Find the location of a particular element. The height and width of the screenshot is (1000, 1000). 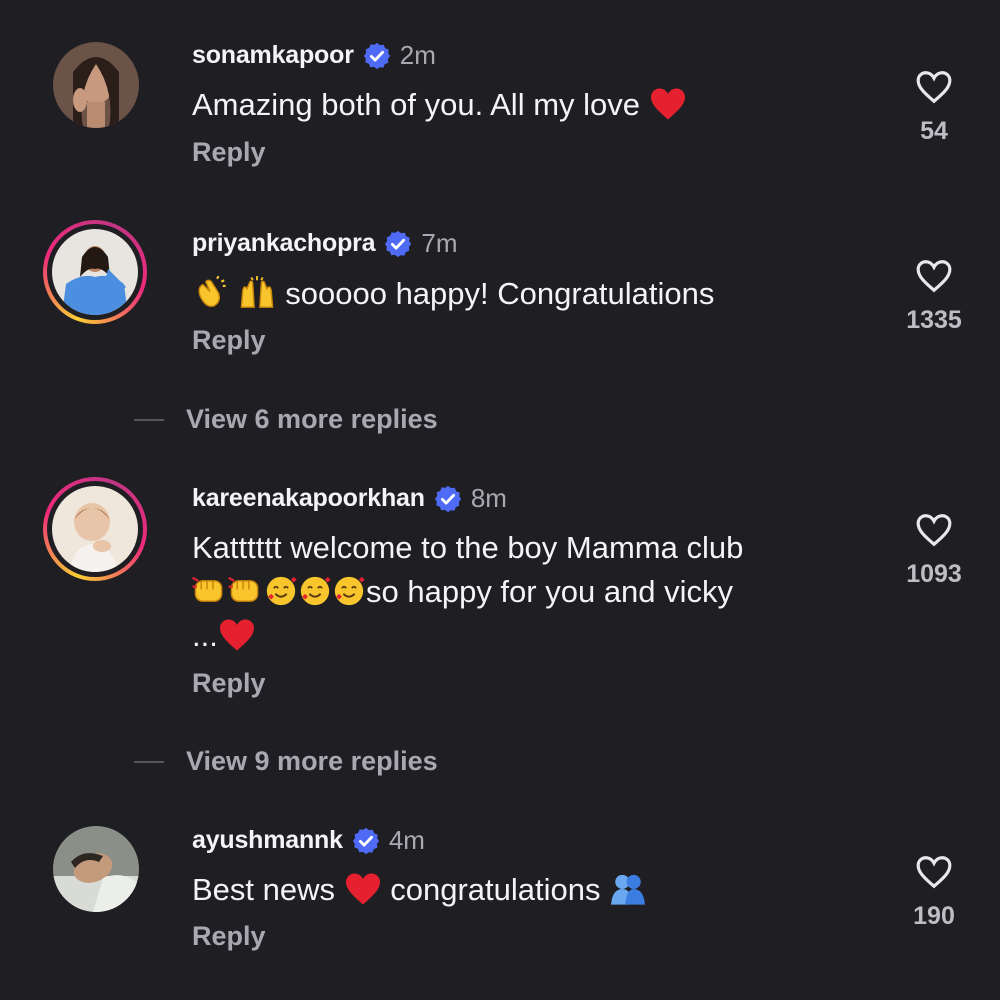

comment-text: Best news congratulations is located at coordinates (522, 890).